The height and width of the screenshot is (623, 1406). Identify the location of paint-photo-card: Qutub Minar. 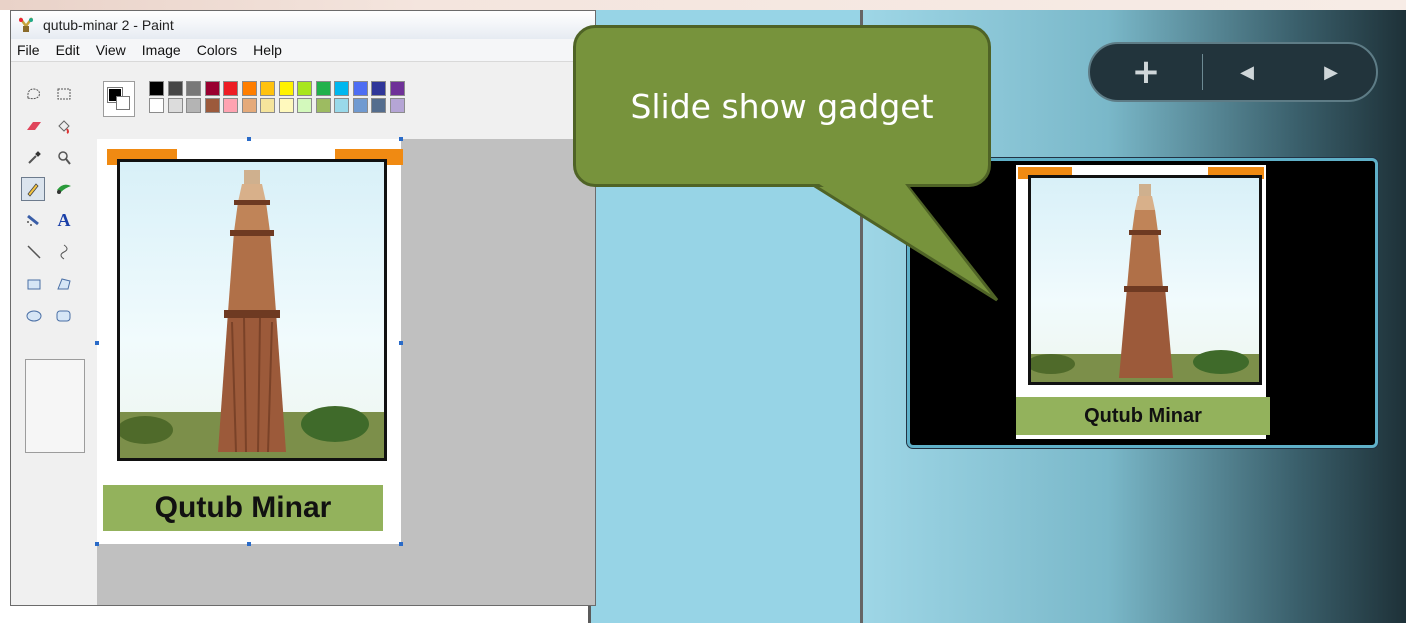
(253, 344).